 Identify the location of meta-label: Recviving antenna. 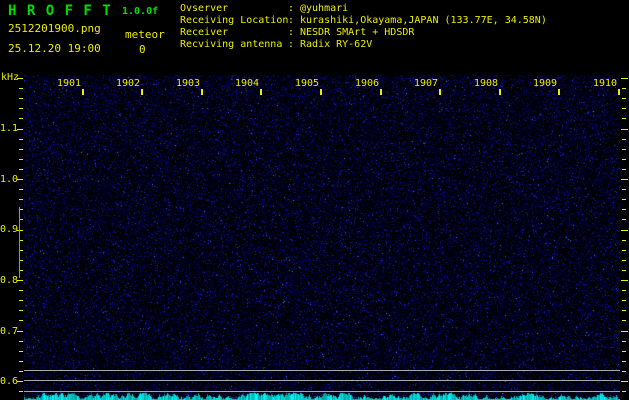
(231, 44).